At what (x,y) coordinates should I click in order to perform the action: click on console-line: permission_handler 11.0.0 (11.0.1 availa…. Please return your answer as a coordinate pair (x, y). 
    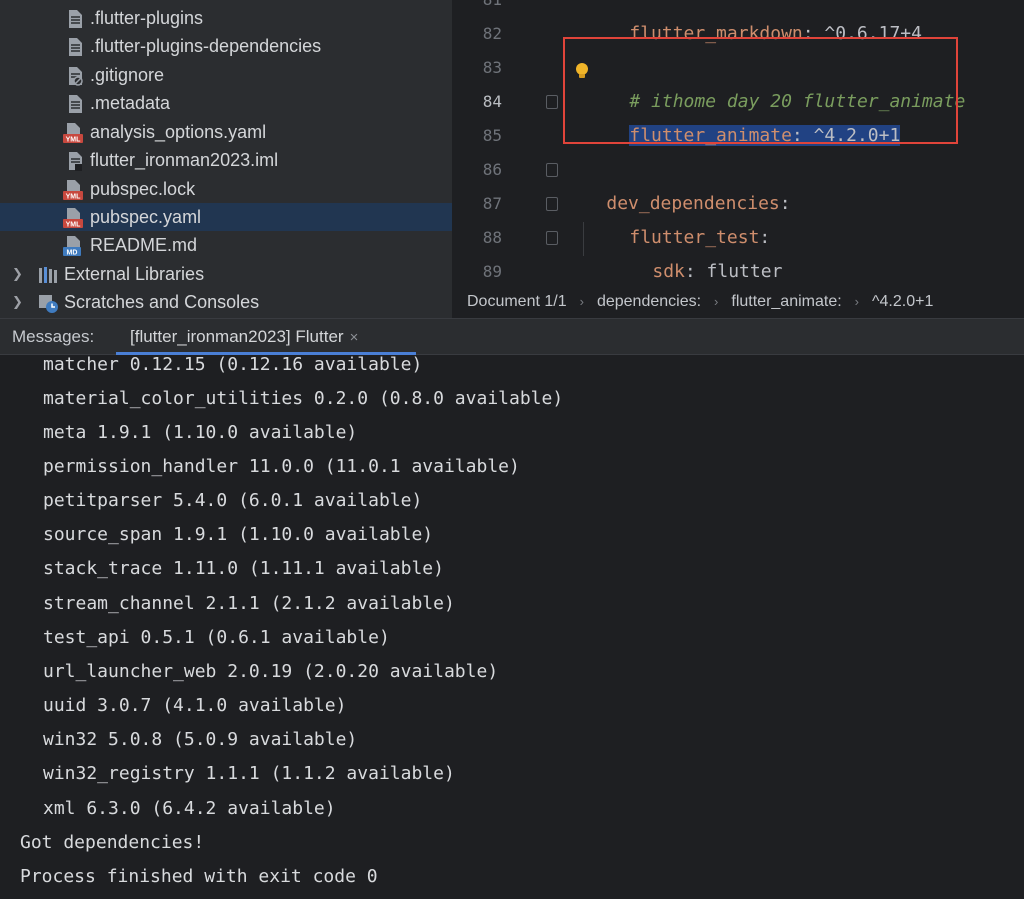
    Looking at the image, I should click on (281, 466).